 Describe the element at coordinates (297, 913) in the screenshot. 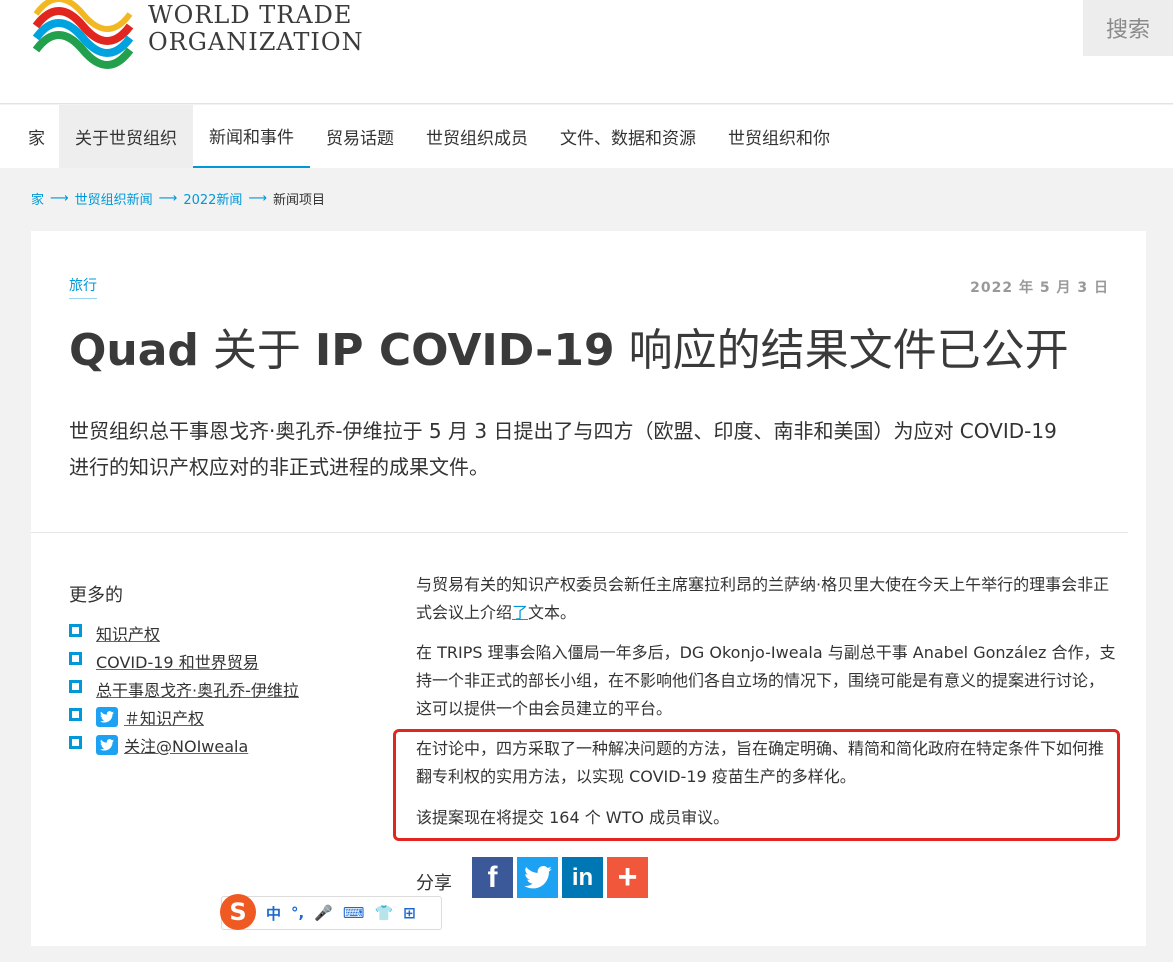

I see `ime-punctuation-icon: °,` at that location.